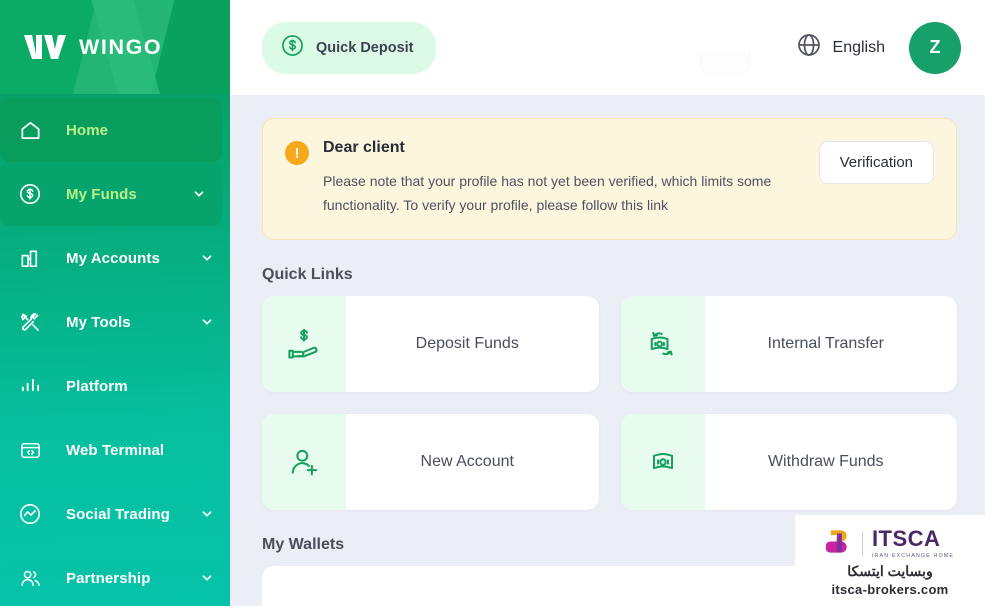 This screenshot has width=985, height=606. What do you see at coordinates (607, 47) in the screenshot?
I see `topbar: Quick Deposit English Z` at bounding box center [607, 47].